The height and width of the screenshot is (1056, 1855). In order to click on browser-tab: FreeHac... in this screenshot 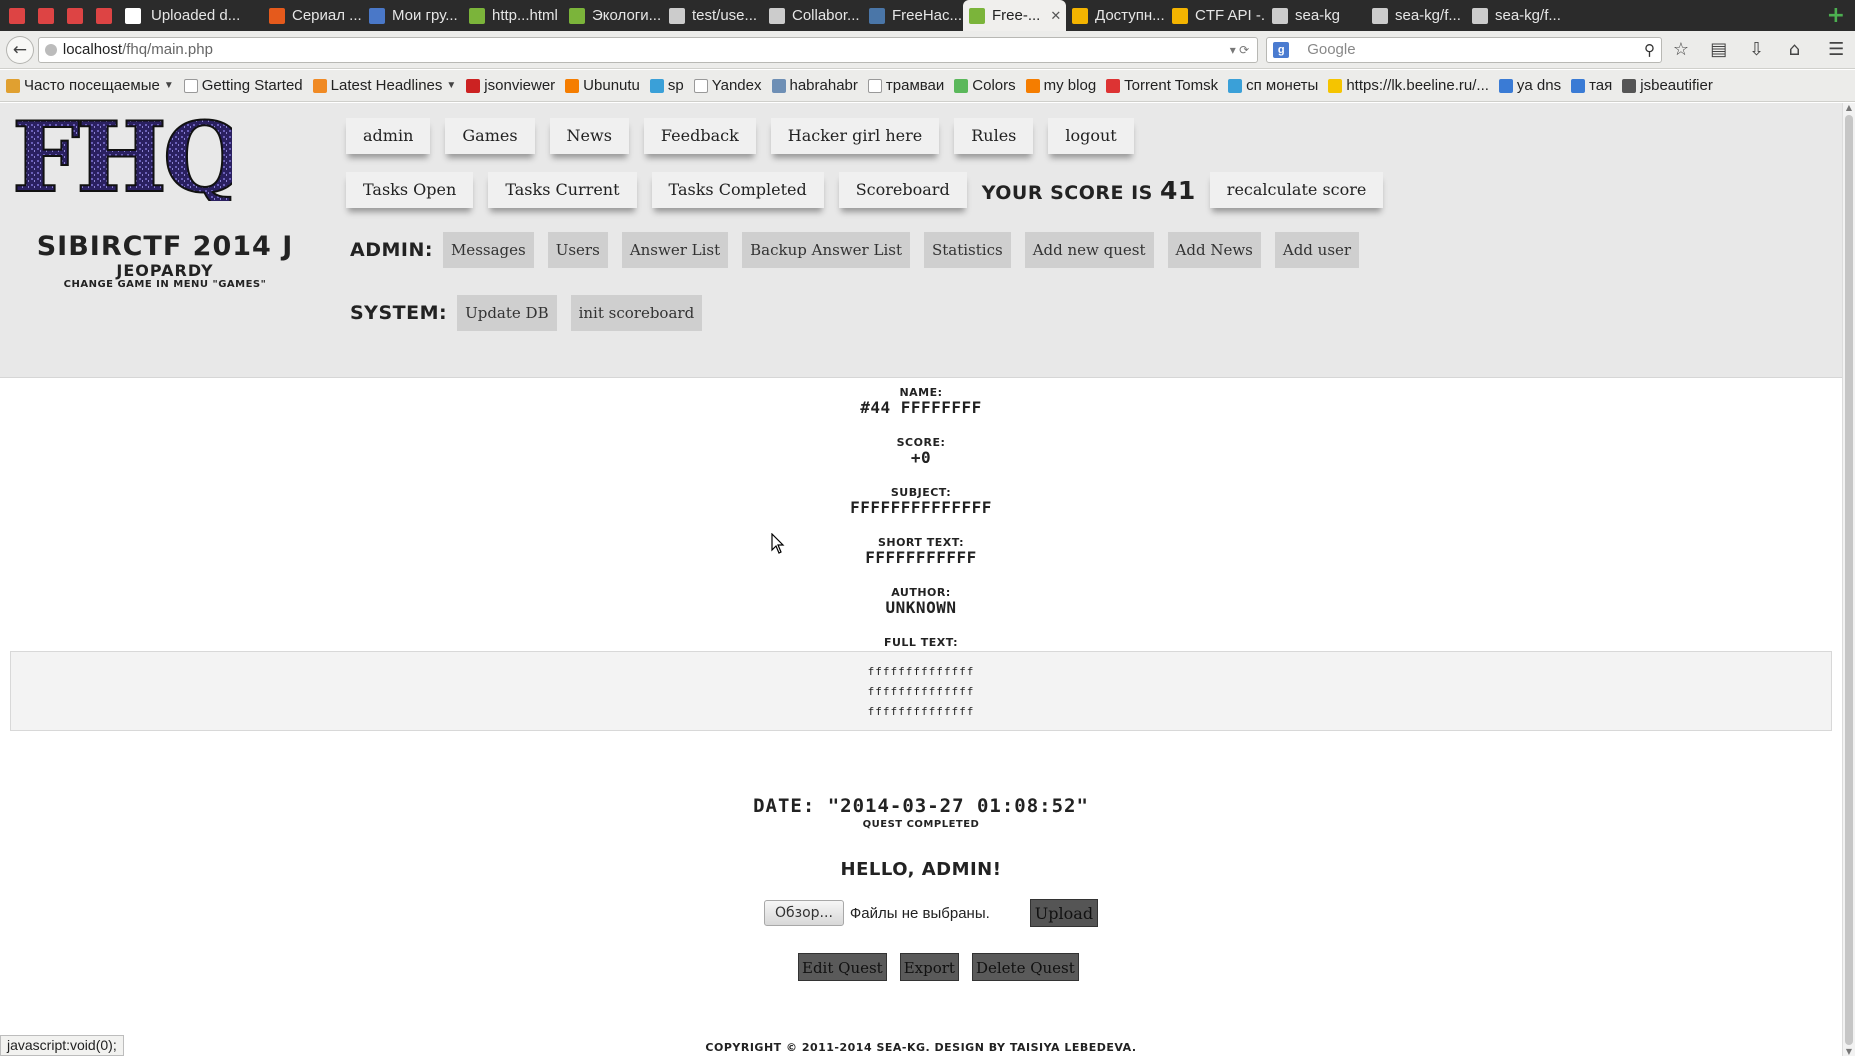, I will do `click(913, 15)`.